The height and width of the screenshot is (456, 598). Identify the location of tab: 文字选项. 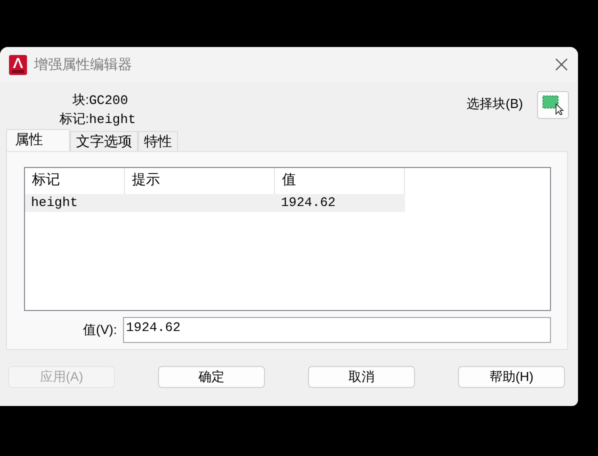
(104, 141).